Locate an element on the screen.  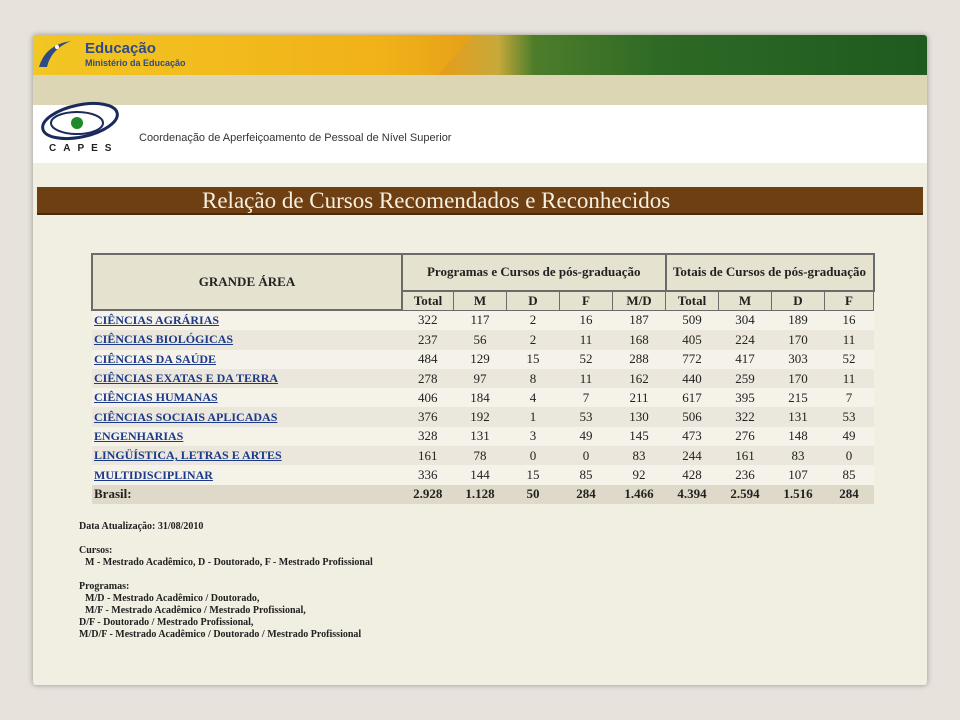
value-cell: 405 is located at coordinates (692, 340).